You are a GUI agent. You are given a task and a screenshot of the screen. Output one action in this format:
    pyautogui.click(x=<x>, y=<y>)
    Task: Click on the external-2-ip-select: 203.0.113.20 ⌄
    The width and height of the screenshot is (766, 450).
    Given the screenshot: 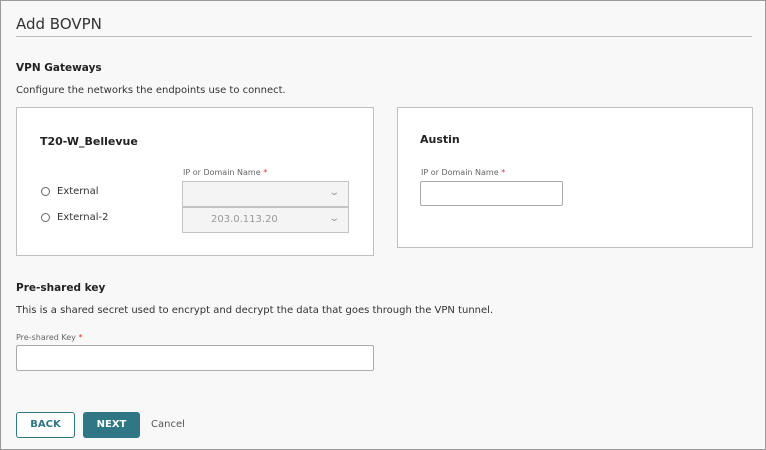 What is the action you would take?
    pyautogui.click(x=265, y=220)
    